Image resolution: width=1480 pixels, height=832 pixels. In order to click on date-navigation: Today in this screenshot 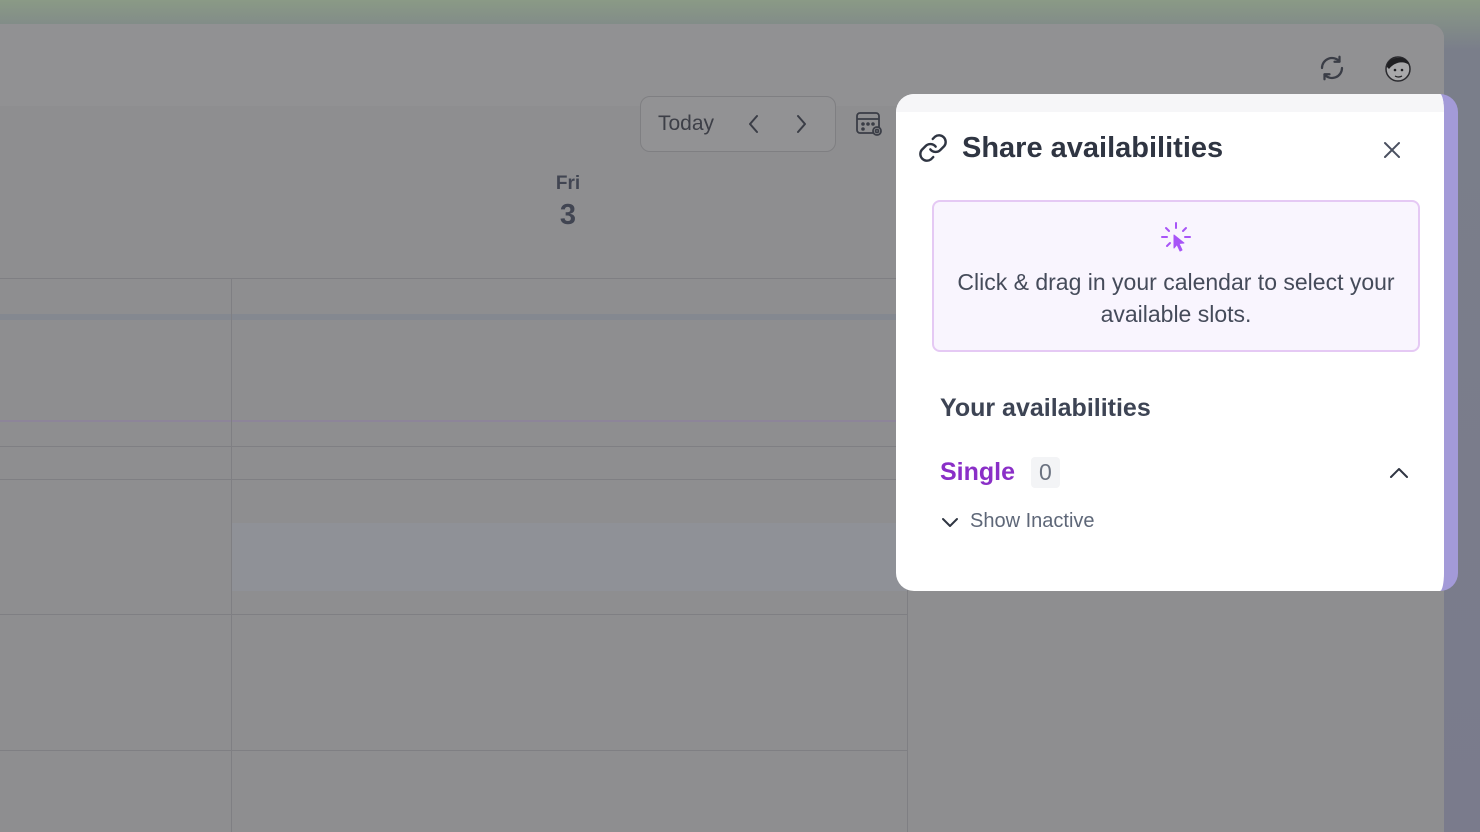, I will do `click(738, 124)`.